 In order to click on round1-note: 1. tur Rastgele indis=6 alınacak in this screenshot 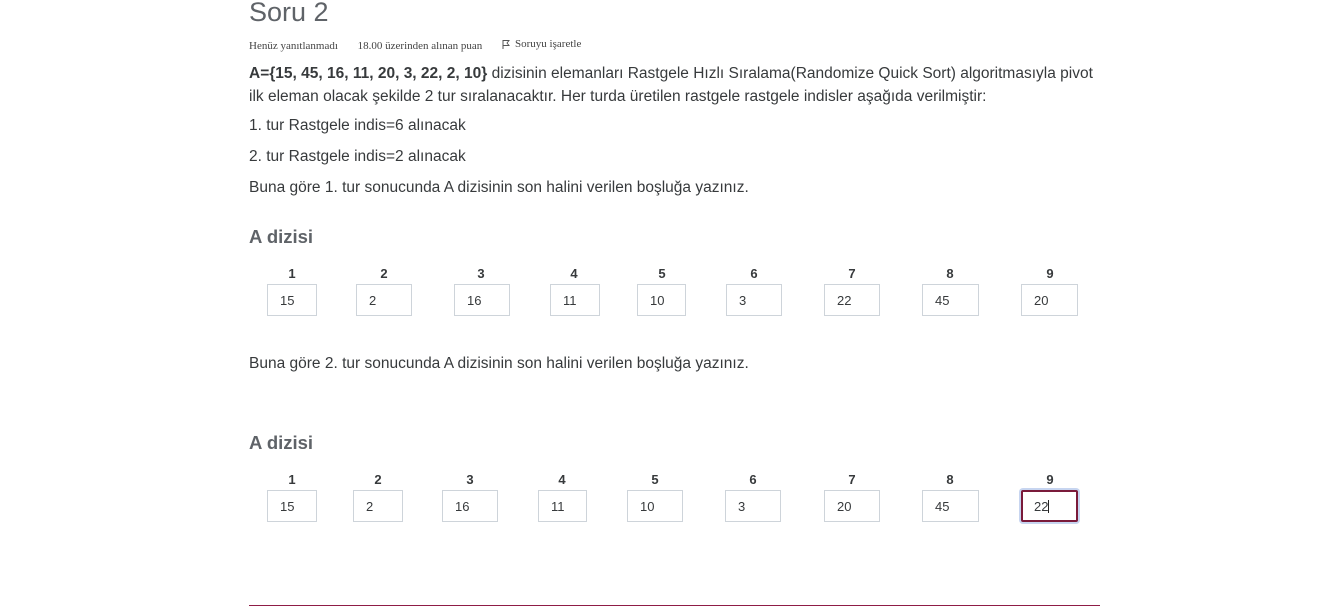, I will do `click(357, 125)`.